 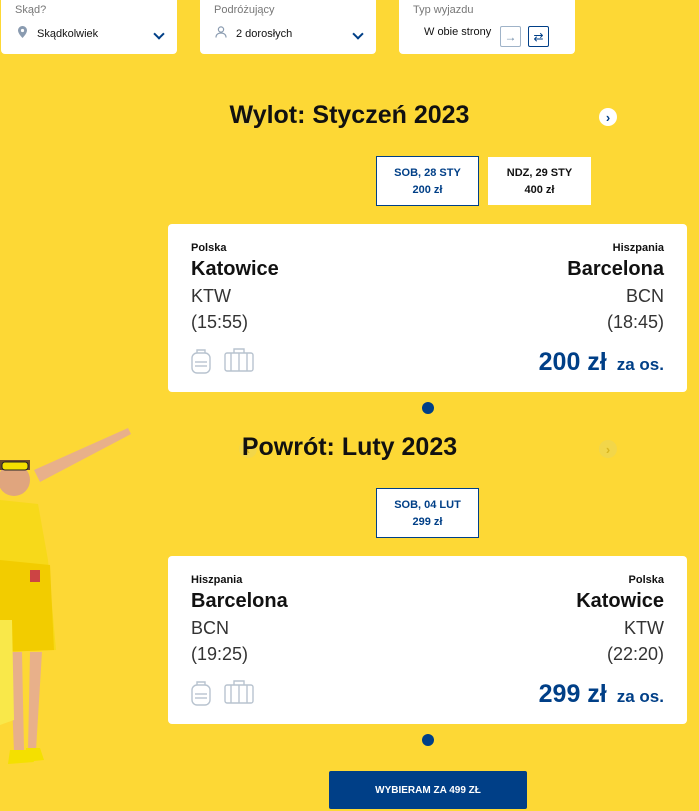 What do you see at coordinates (443, 10) in the screenshot?
I see `trip-type-label: Typ wyjazdu` at bounding box center [443, 10].